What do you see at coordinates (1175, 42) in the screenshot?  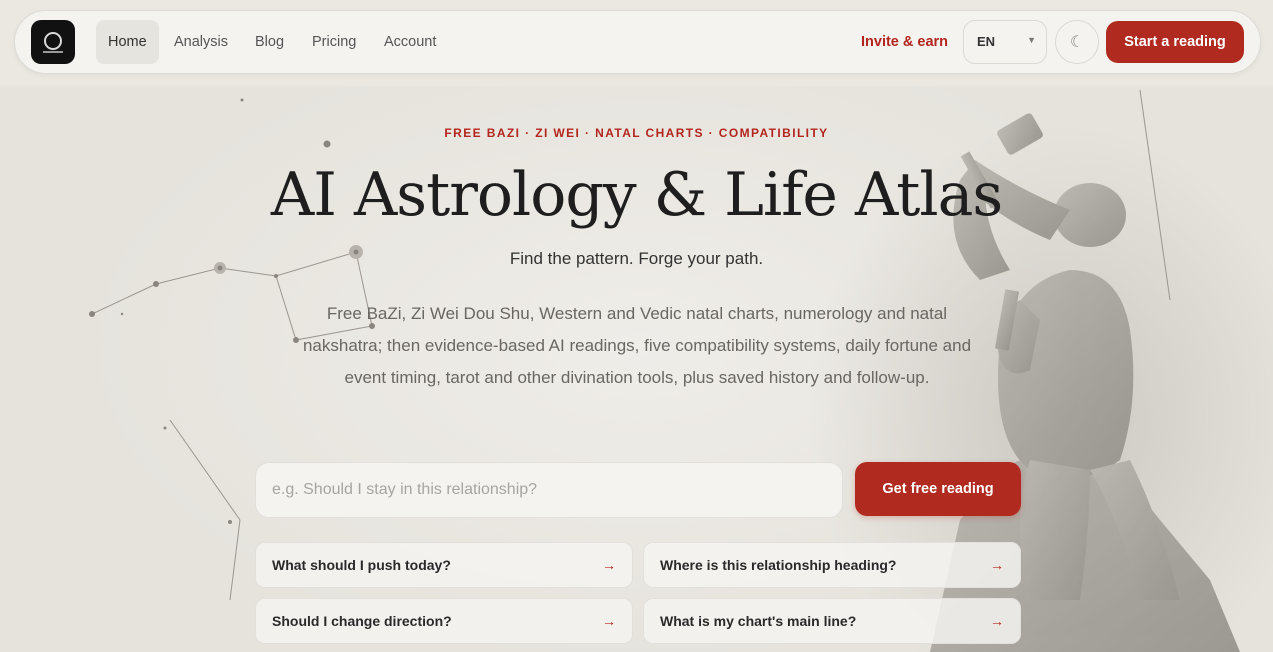 I see `start-reading-button: Start a reading` at bounding box center [1175, 42].